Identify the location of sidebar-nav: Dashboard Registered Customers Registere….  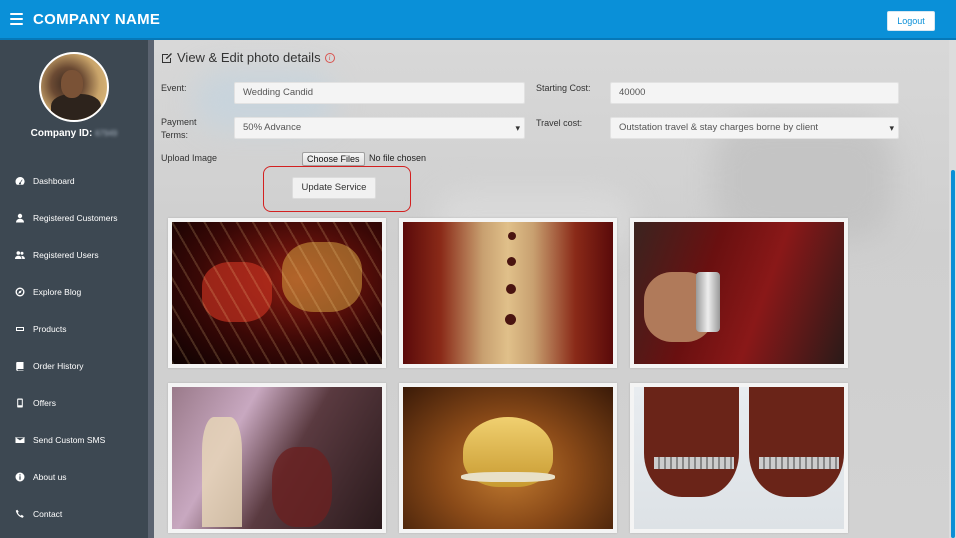
(74, 347).